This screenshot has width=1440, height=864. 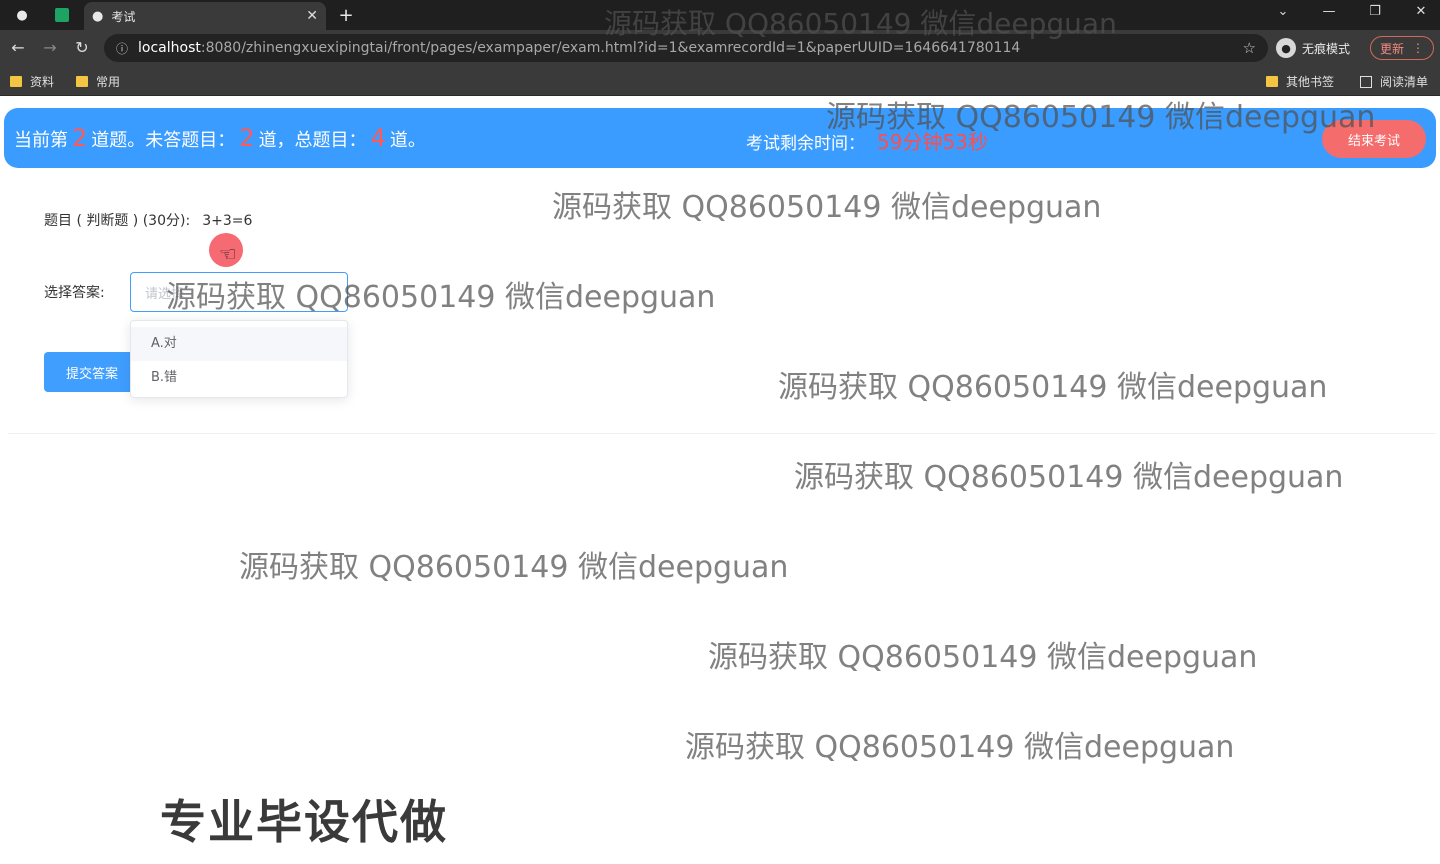 I want to click on url-host: localhost, so click(x=169, y=48).